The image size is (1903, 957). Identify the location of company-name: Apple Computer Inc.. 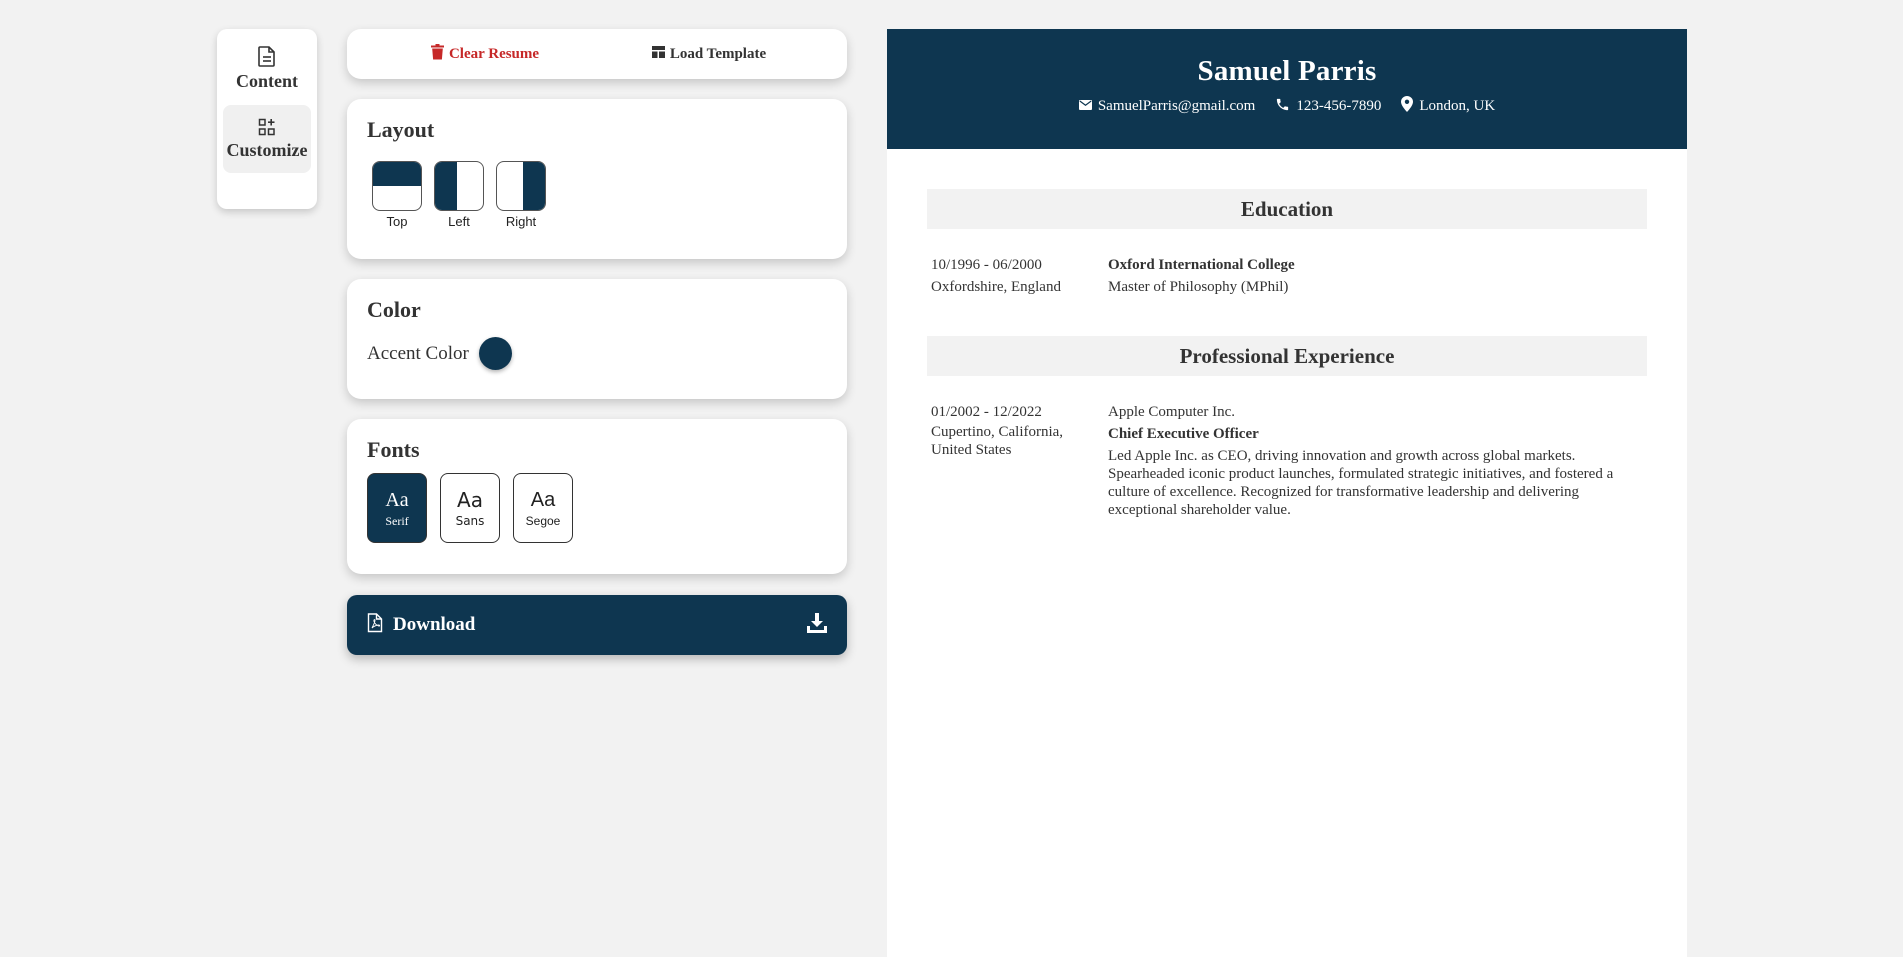
(1172, 412).